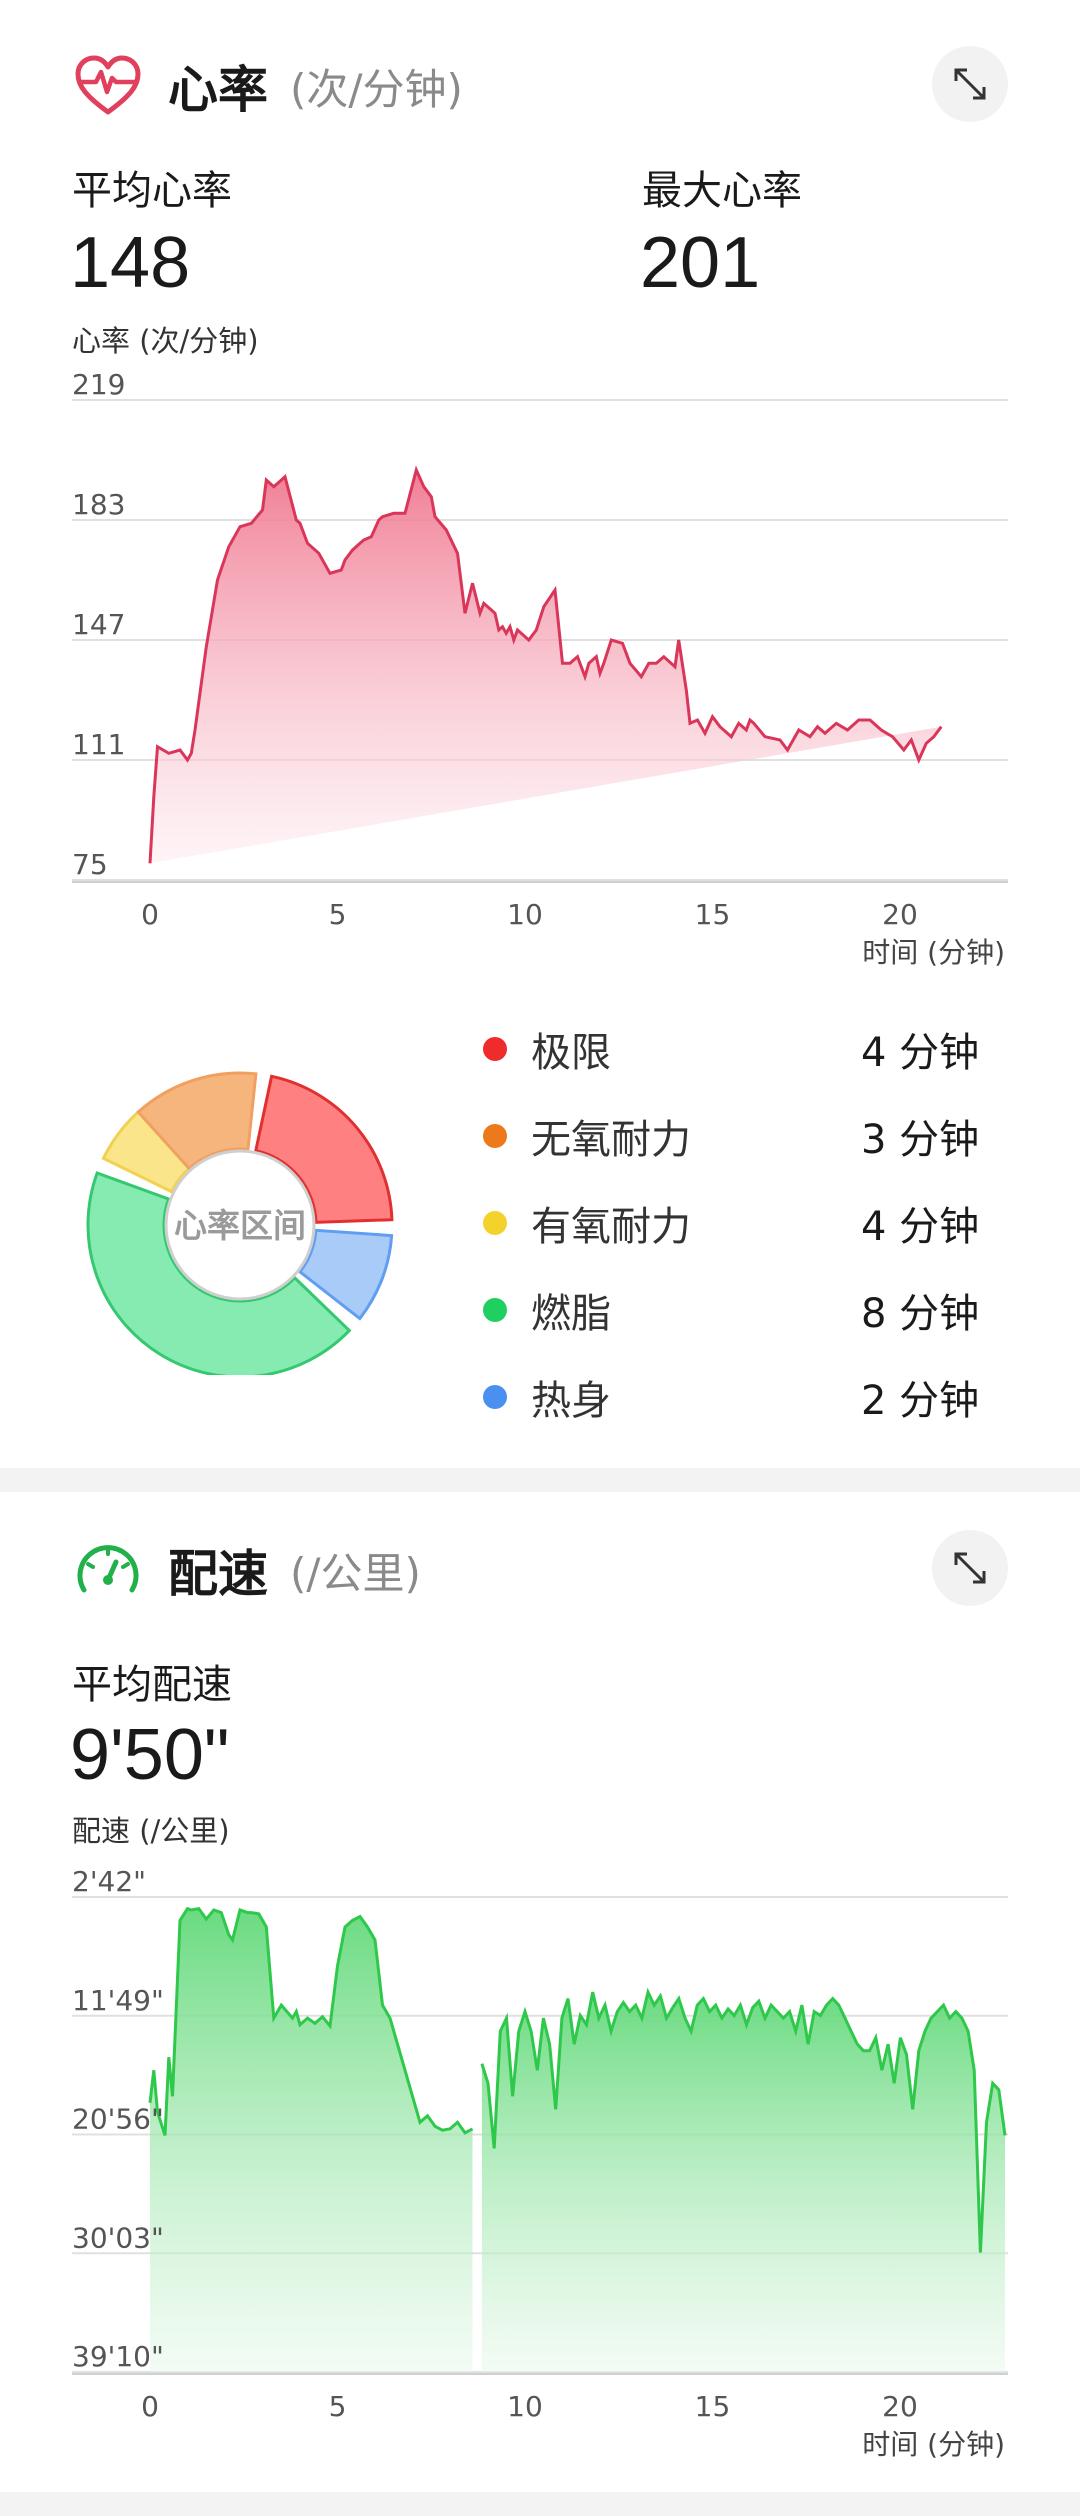 Image resolution: width=1080 pixels, height=2516 pixels. Describe the element at coordinates (571, 1400) in the screenshot. I see `zone-name: 热身` at that location.